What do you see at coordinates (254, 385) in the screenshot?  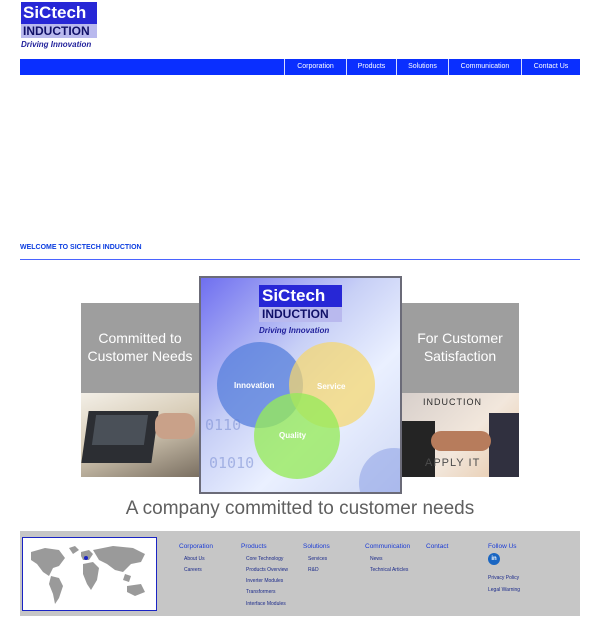 I see `innovation-label: Innovation` at bounding box center [254, 385].